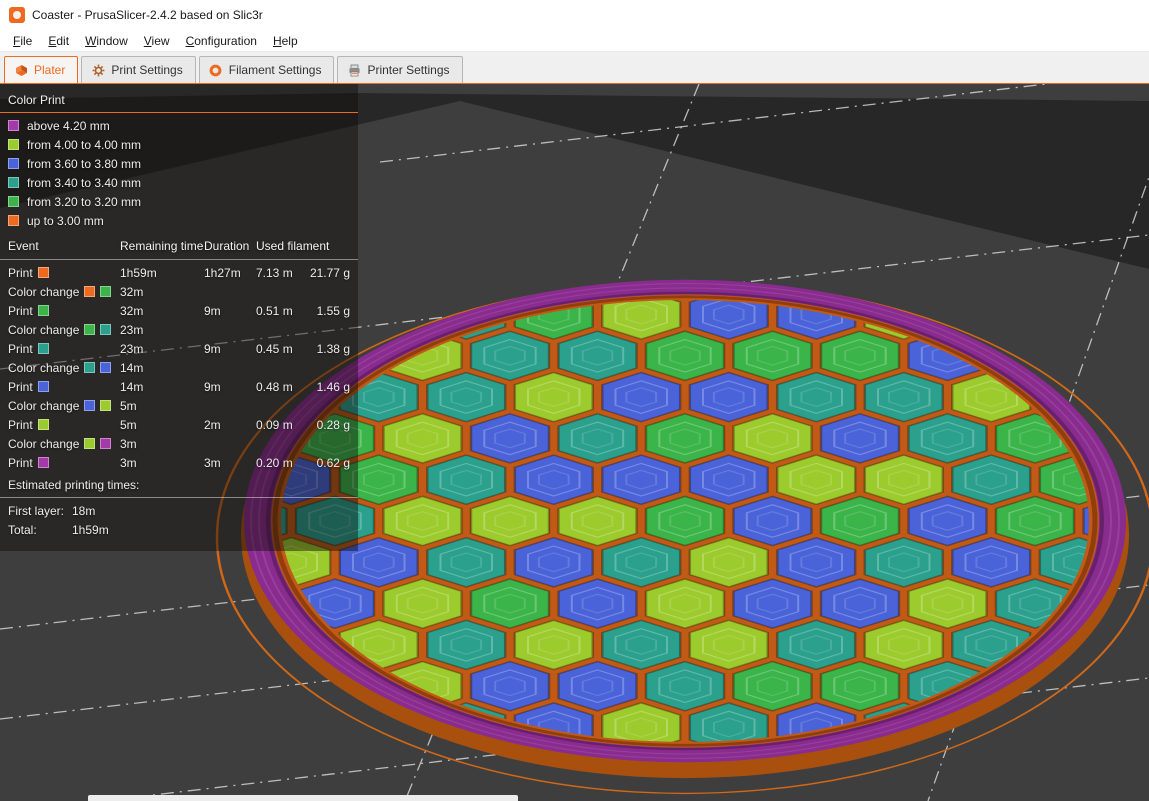 The width and height of the screenshot is (1149, 801). I want to click on used-filament-g-cell: 1.38 g, so click(333, 348).